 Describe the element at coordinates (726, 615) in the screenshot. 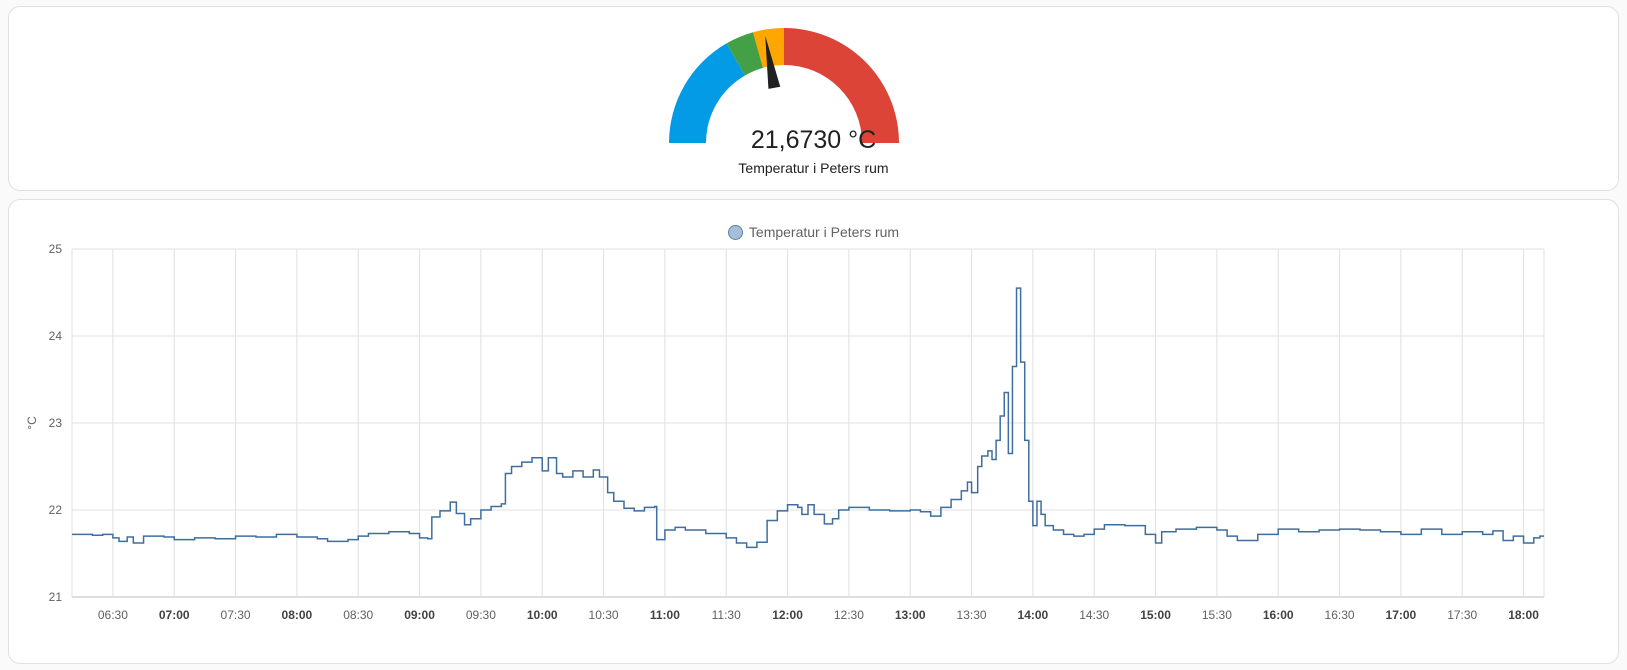

I see `x-tick-label: 11:30` at that location.